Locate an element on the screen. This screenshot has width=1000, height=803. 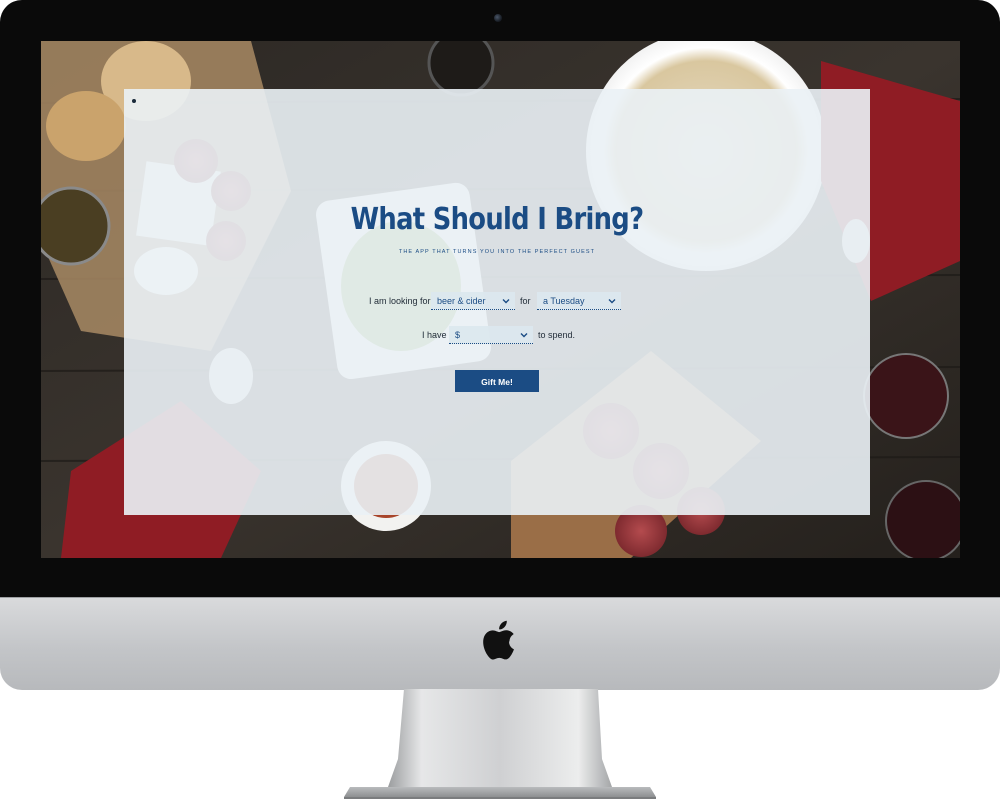
for-label: for is located at coordinates (525, 301).